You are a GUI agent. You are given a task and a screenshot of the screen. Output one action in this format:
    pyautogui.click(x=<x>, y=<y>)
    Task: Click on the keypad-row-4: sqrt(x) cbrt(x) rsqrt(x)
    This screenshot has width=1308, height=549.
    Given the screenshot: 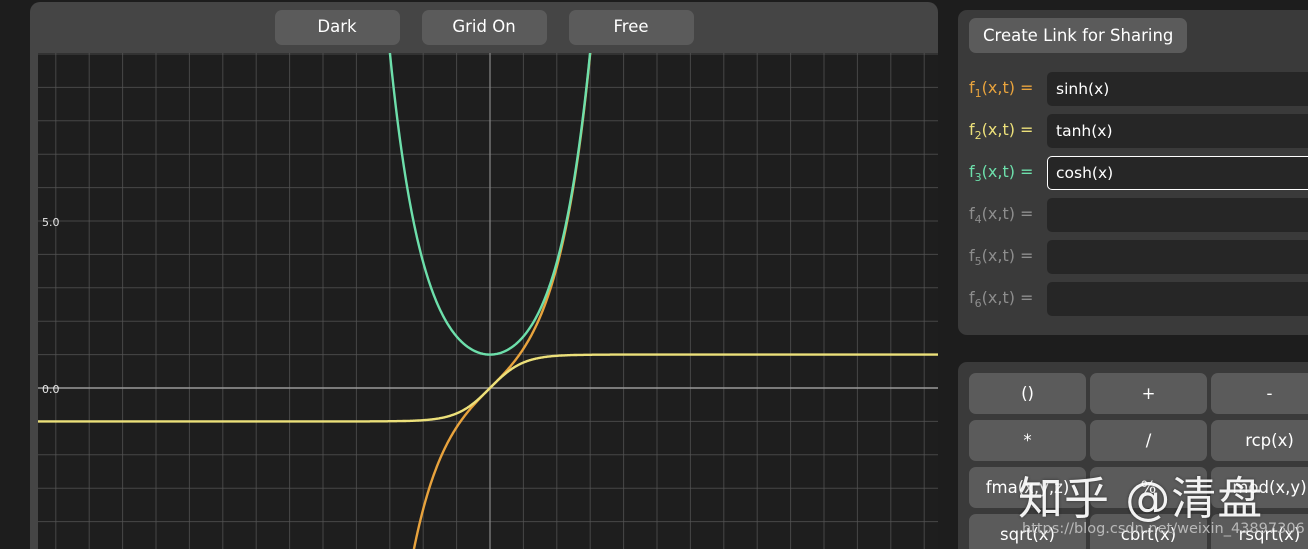 What is the action you would take?
    pyautogui.click(x=1138, y=531)
    